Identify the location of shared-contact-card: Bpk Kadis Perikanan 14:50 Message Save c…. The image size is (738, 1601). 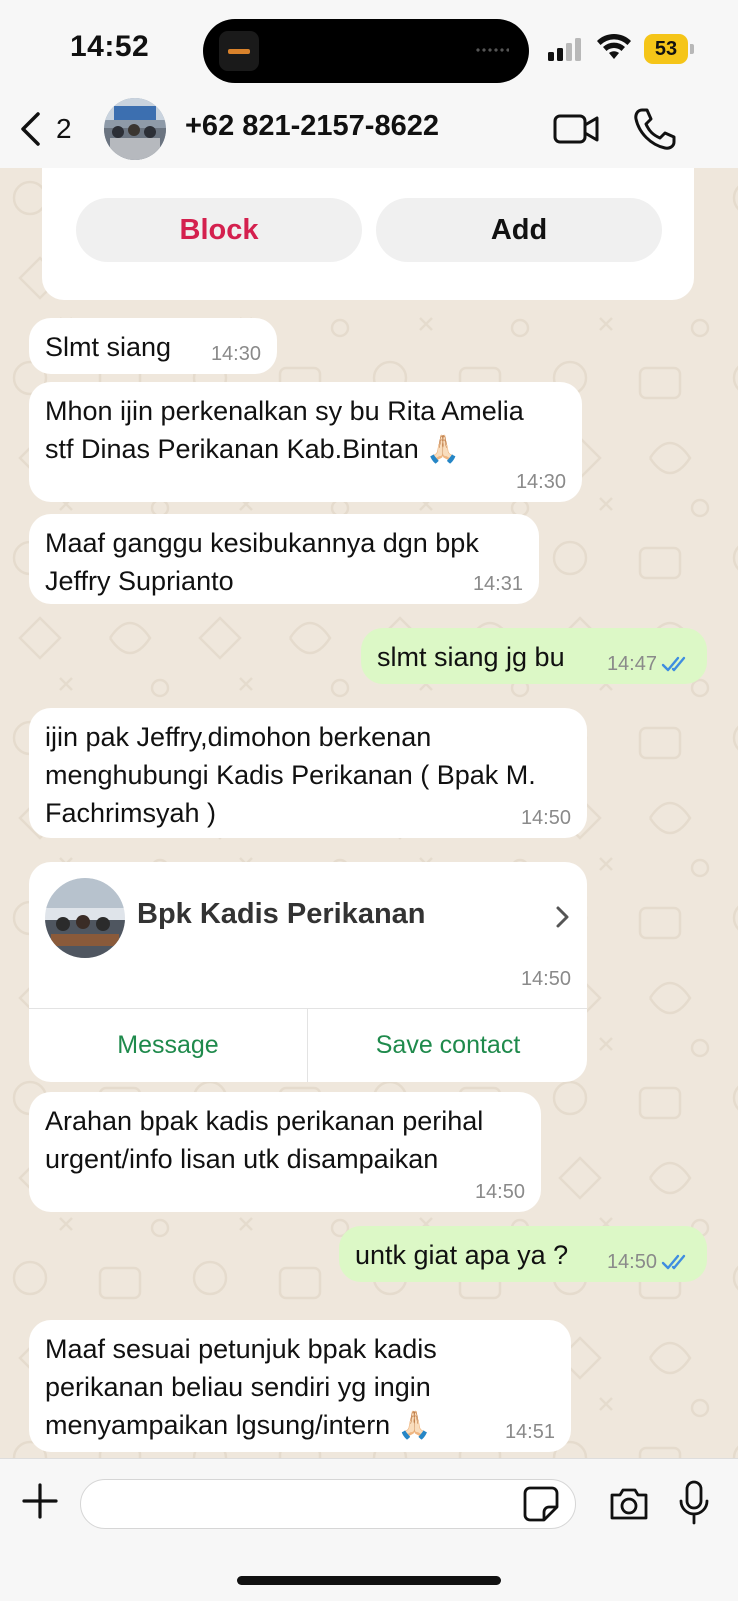
(308, 972).